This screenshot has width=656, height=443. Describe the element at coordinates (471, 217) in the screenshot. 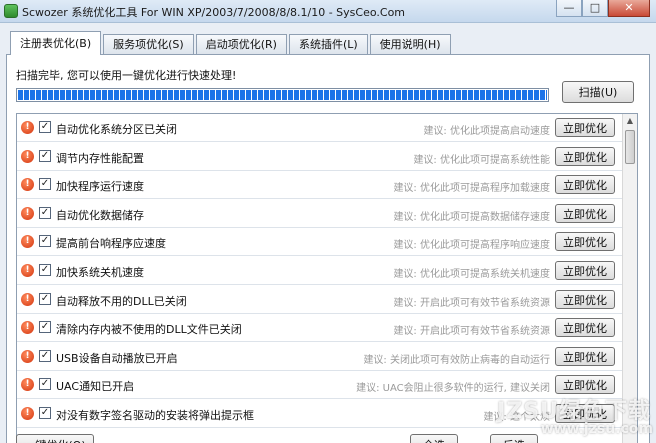

I see `item-hint: 建议: 优化此项可提高数据储存速度` at that location.